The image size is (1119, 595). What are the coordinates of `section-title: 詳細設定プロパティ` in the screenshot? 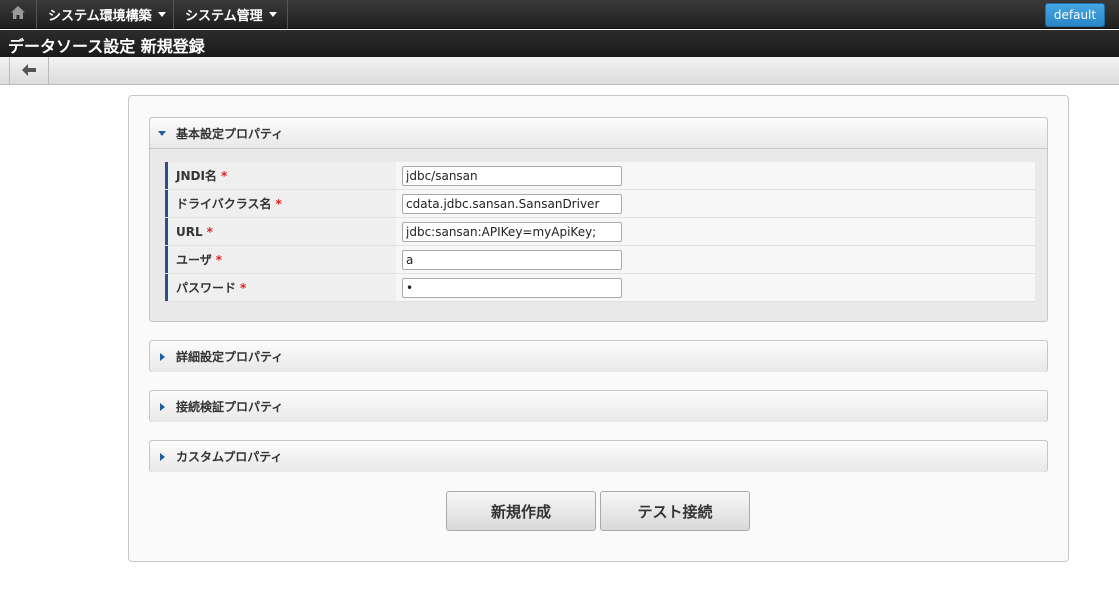 It's located at (230, 357).